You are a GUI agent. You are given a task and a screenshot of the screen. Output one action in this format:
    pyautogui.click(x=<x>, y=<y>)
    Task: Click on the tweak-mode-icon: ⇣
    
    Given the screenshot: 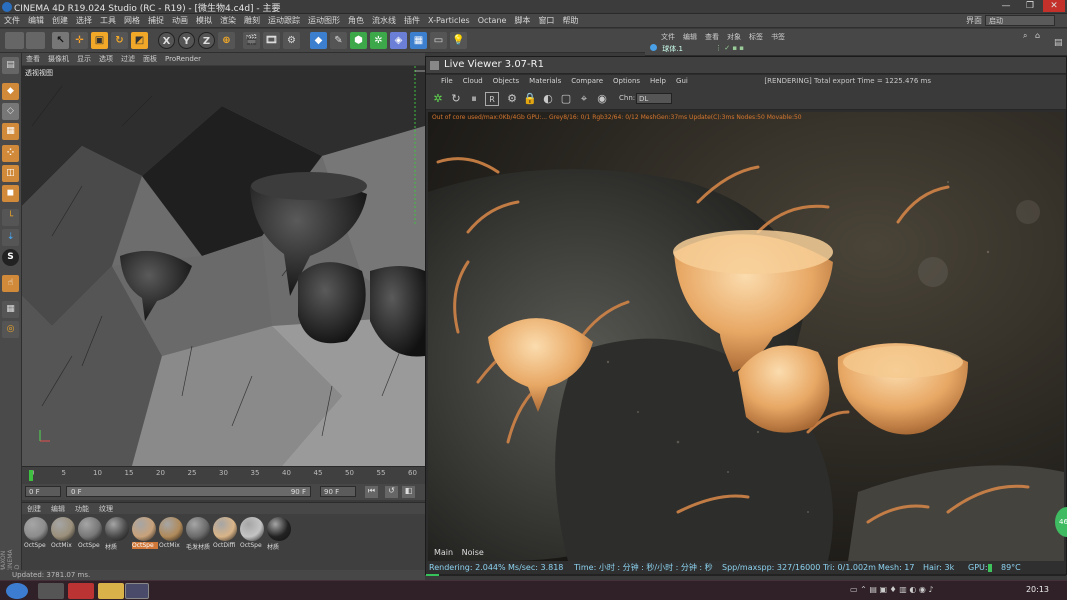 What is the action you would take?
    pyautogui.click(x=10, y=237)
    